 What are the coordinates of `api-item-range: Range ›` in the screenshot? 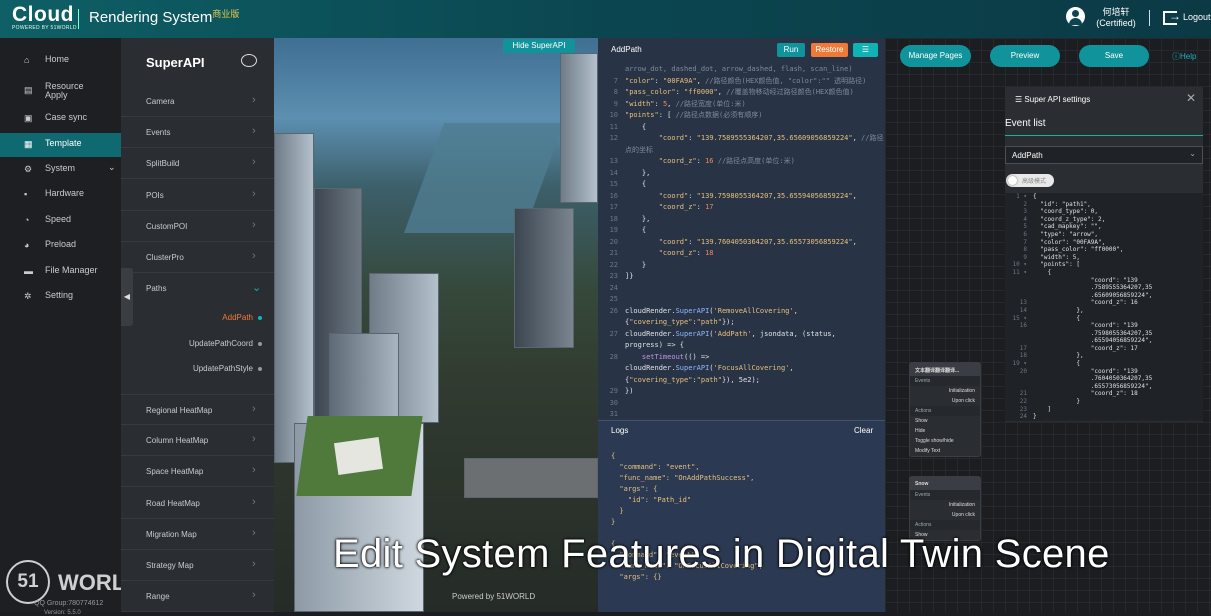 It's located at (197, 596).